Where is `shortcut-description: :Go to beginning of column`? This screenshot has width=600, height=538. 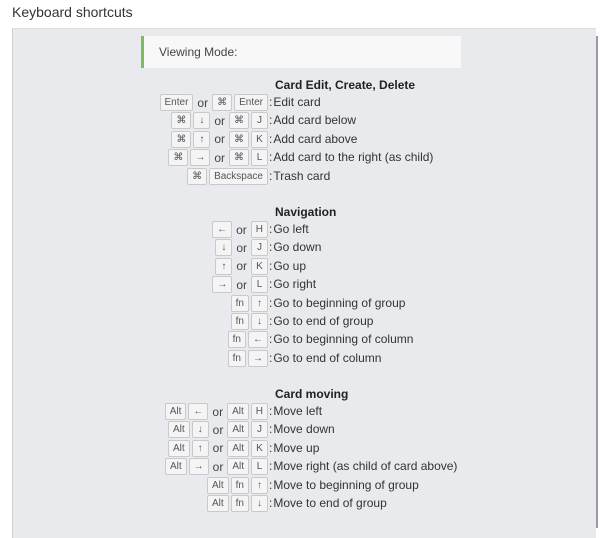 shortcut-description: :Go to beginning of column is located at coordinates (341, 339).